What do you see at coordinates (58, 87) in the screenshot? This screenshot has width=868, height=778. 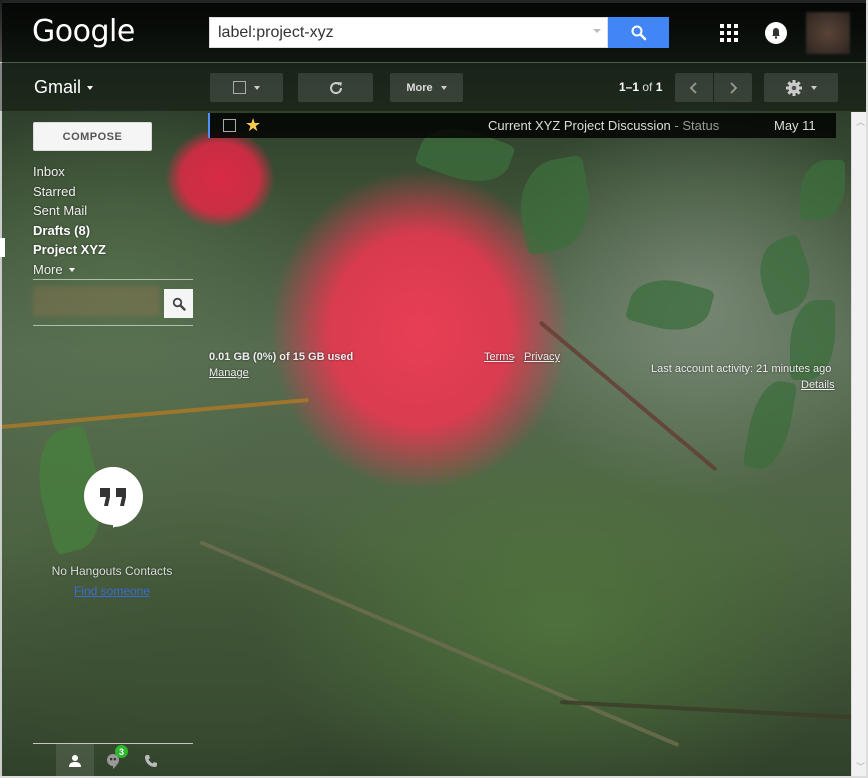 I see `gmail-label: Gmail` at bounding box center [58, 87].